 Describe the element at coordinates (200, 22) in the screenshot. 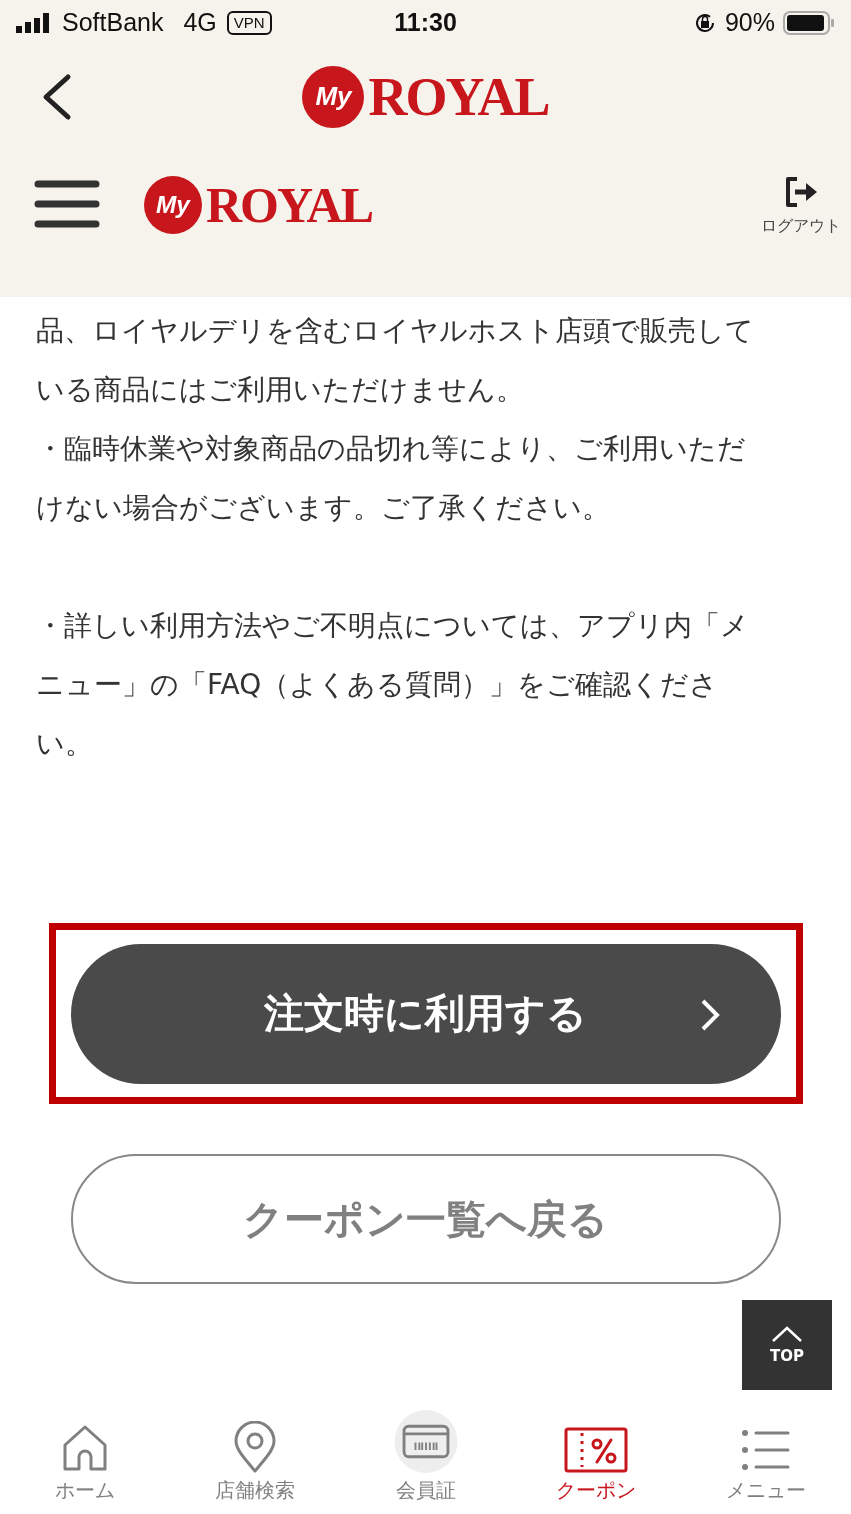

I see `network-type: 4G` at that location.